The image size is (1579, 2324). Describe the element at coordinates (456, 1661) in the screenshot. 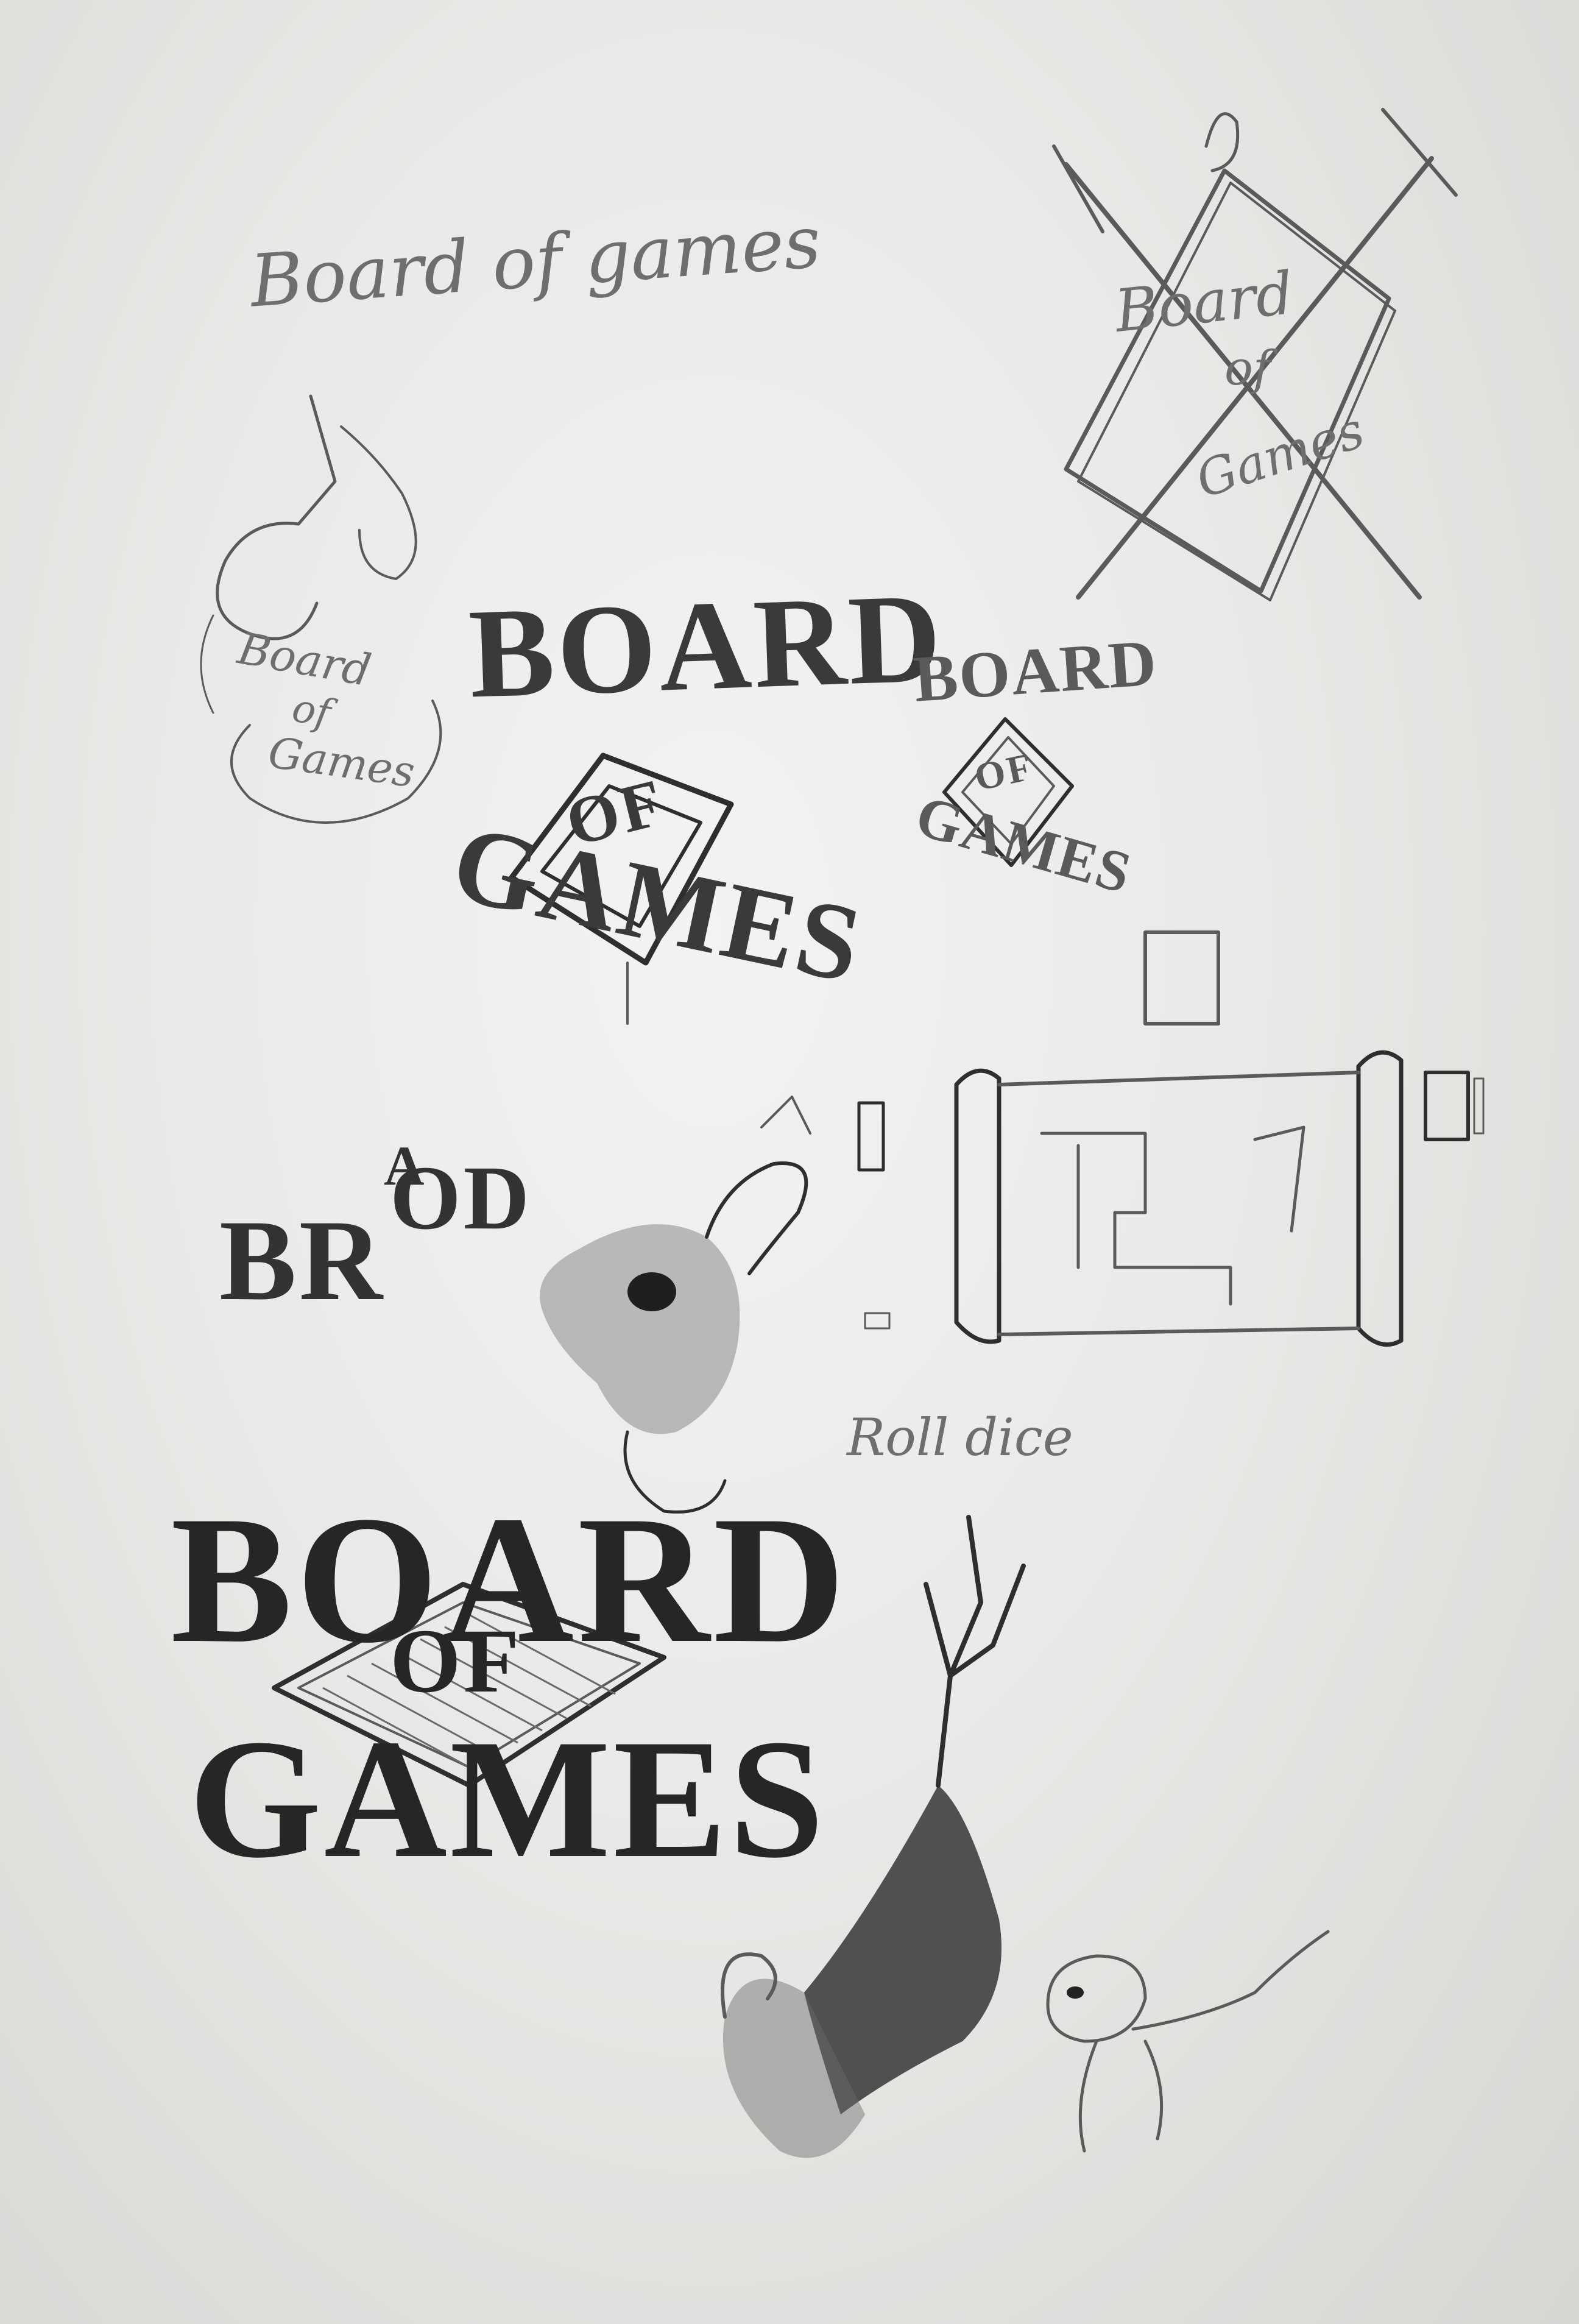

I see `final-logo-word-of: OF` at that location.